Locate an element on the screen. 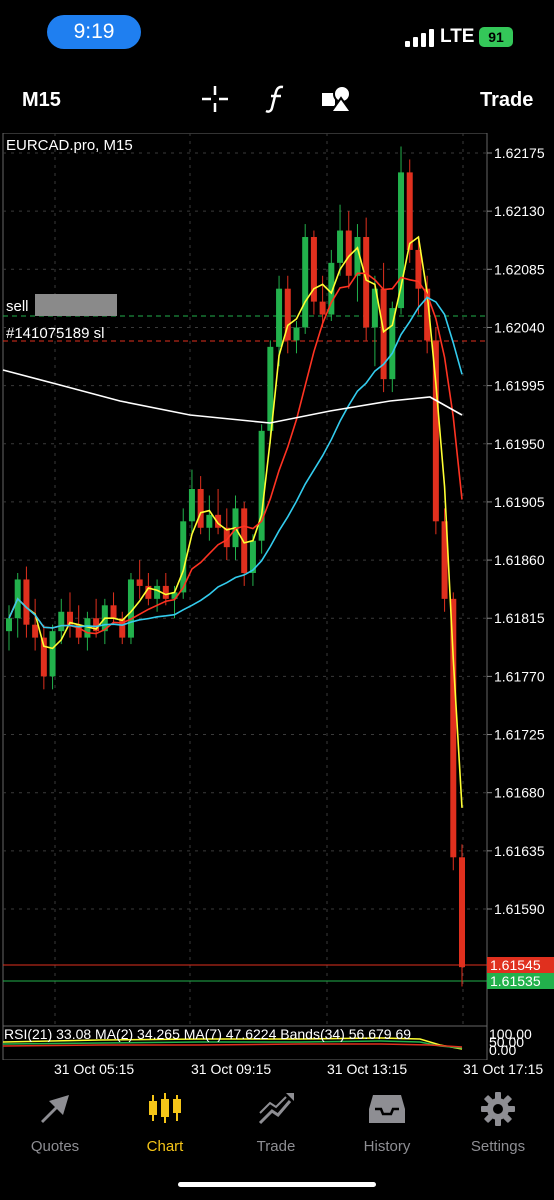 The height and width of the screenshot is (1200, 554). signal-icon is located at coordinates (419, 38).